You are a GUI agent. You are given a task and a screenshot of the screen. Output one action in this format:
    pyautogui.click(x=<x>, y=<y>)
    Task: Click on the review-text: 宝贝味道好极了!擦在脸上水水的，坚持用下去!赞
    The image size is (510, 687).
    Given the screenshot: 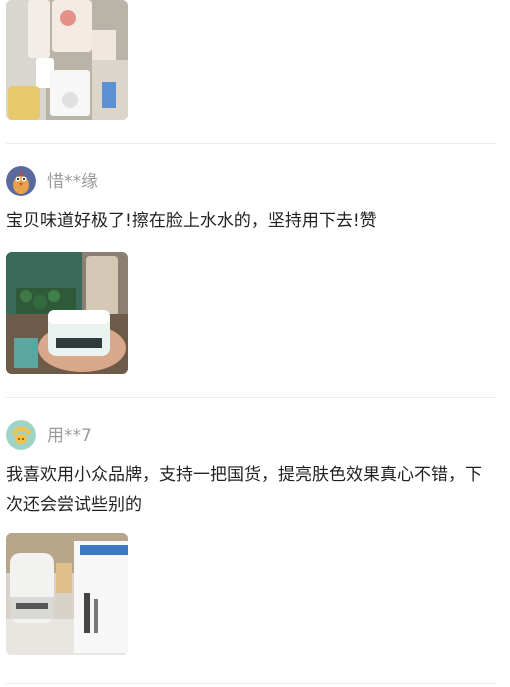 What is the action you would take?
    pyautogui.click(x=191, y=221)
    